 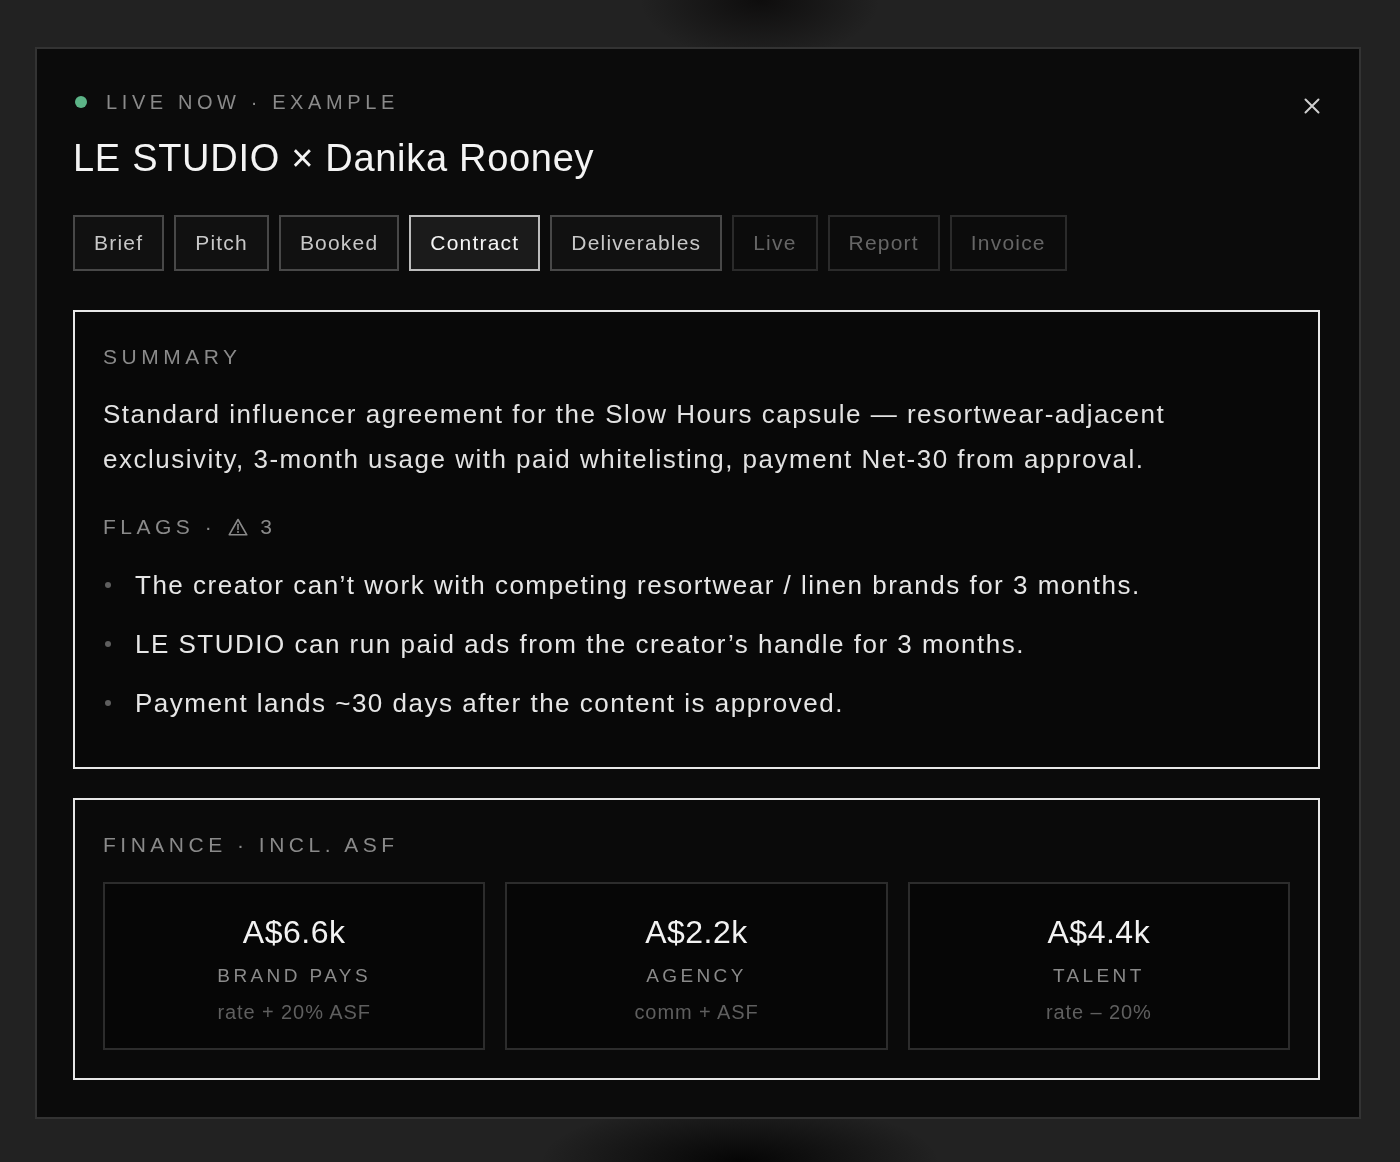 I want to click on section-heading: FLAGS ·, so click(x=160, y=527).